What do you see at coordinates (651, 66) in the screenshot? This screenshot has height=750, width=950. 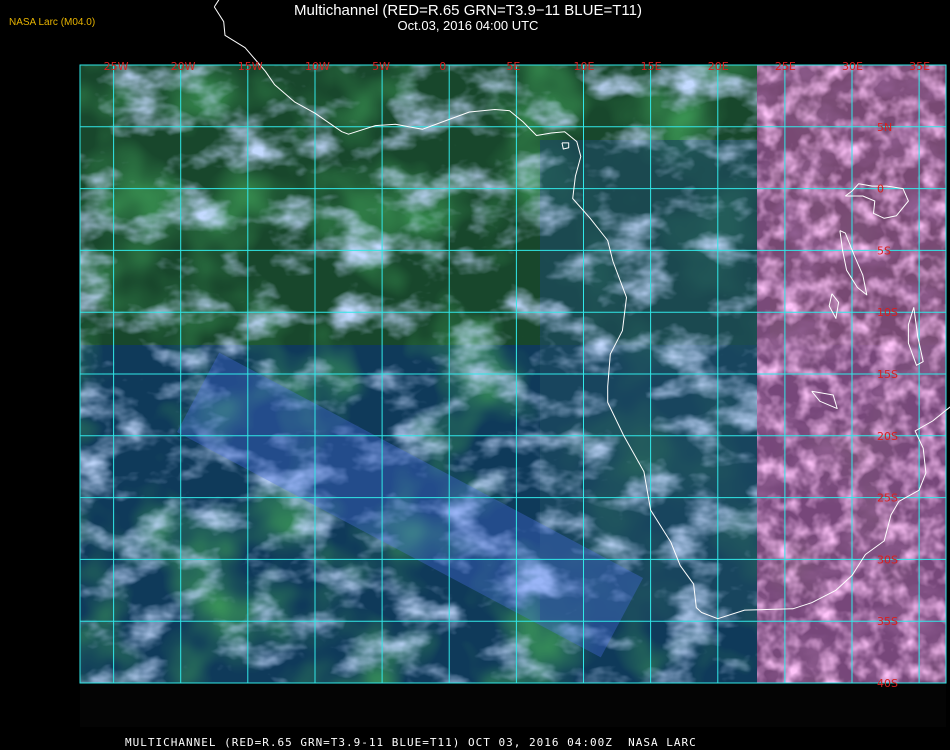 I see `longitude-label: 15E` at bounding box center [651, 66].